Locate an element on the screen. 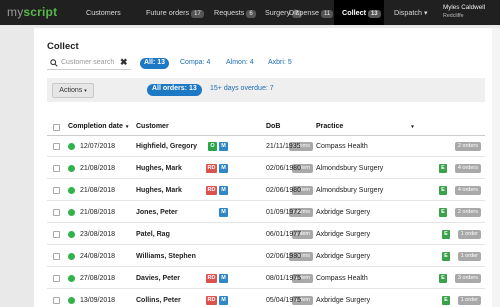  column-dob: DoB is located at coordinates (273, 126).